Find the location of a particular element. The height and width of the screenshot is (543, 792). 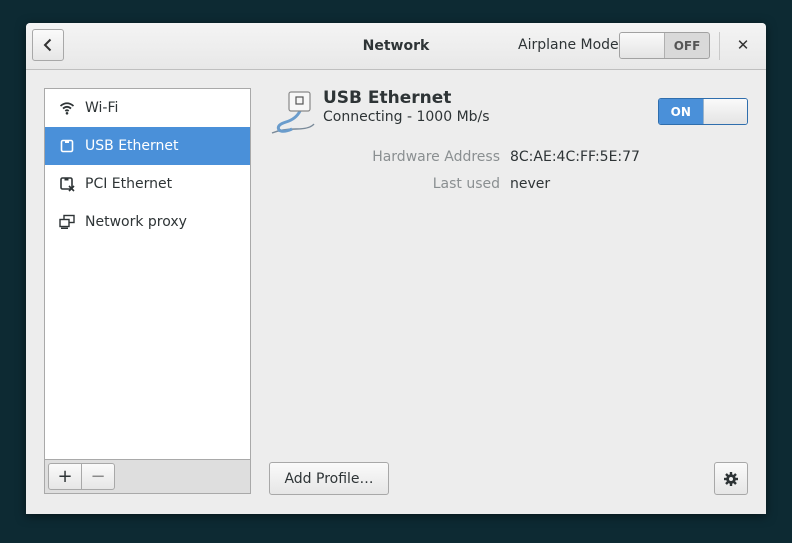

close-icon: ✕ is located at coordinates (743, 45).